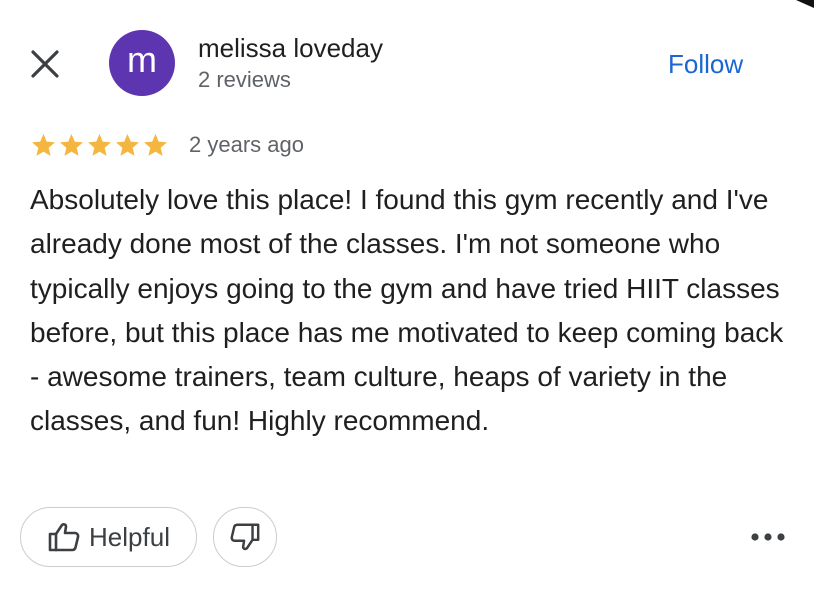  I want to click on avatar: m, so click(142, 63).